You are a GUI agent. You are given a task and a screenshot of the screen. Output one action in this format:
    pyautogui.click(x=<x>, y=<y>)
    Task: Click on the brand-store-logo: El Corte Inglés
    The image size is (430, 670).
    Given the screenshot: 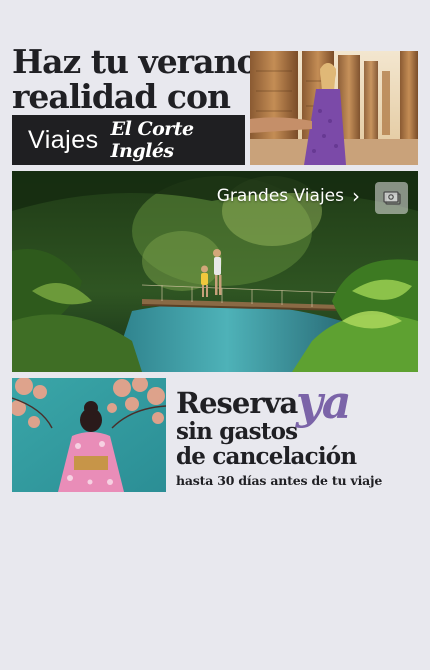 What is the action you would take?
    pyautogui.click(x=152, y=140)
    